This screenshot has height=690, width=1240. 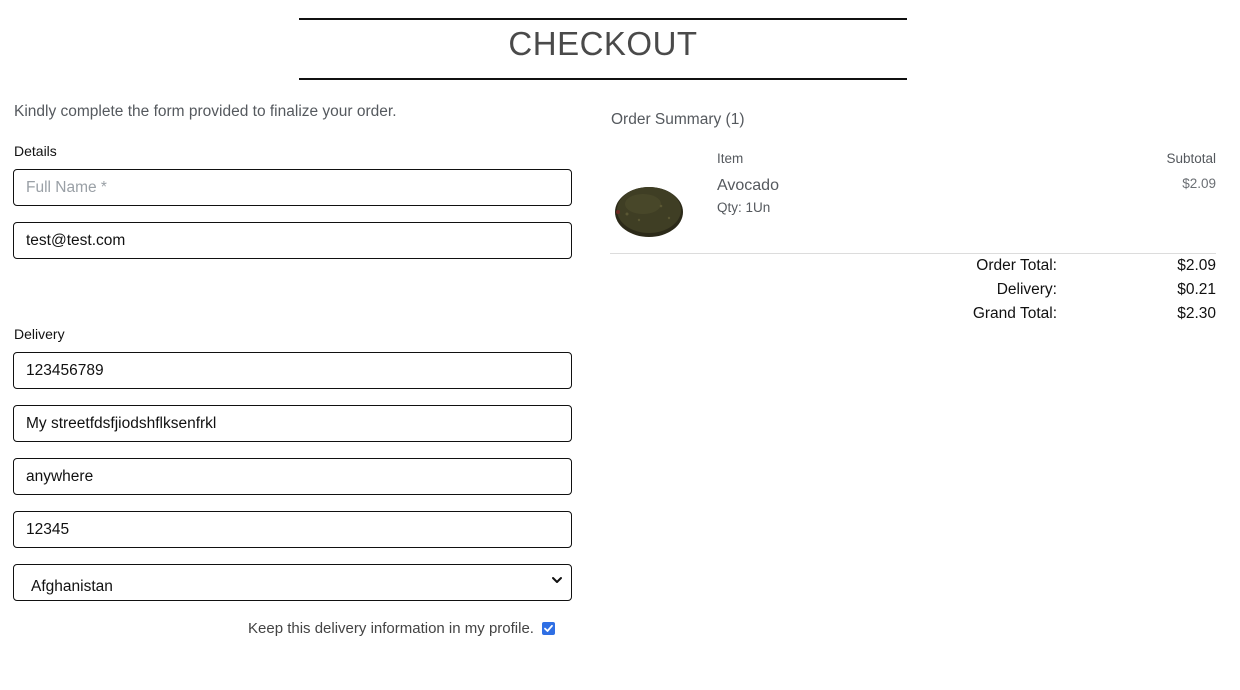 What do you see at coordinates (557, 580) in the screenshot?
I see `chevron-down-icon` at bounding box center [557, 580].